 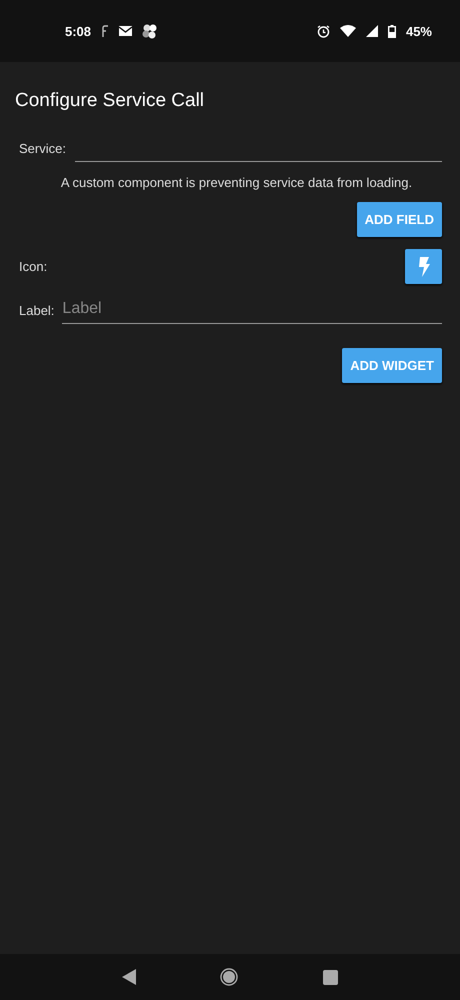 I want to click on home-icon, so click(x=229, y=977).